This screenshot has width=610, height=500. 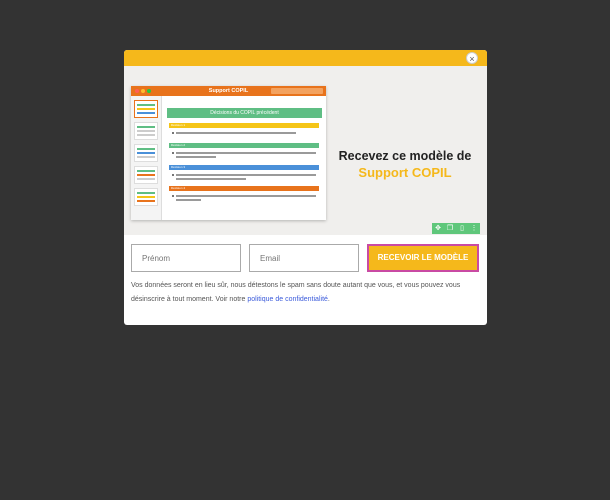 I want to click on preview-section-label: Décision 2, so click(x=244, y=145).